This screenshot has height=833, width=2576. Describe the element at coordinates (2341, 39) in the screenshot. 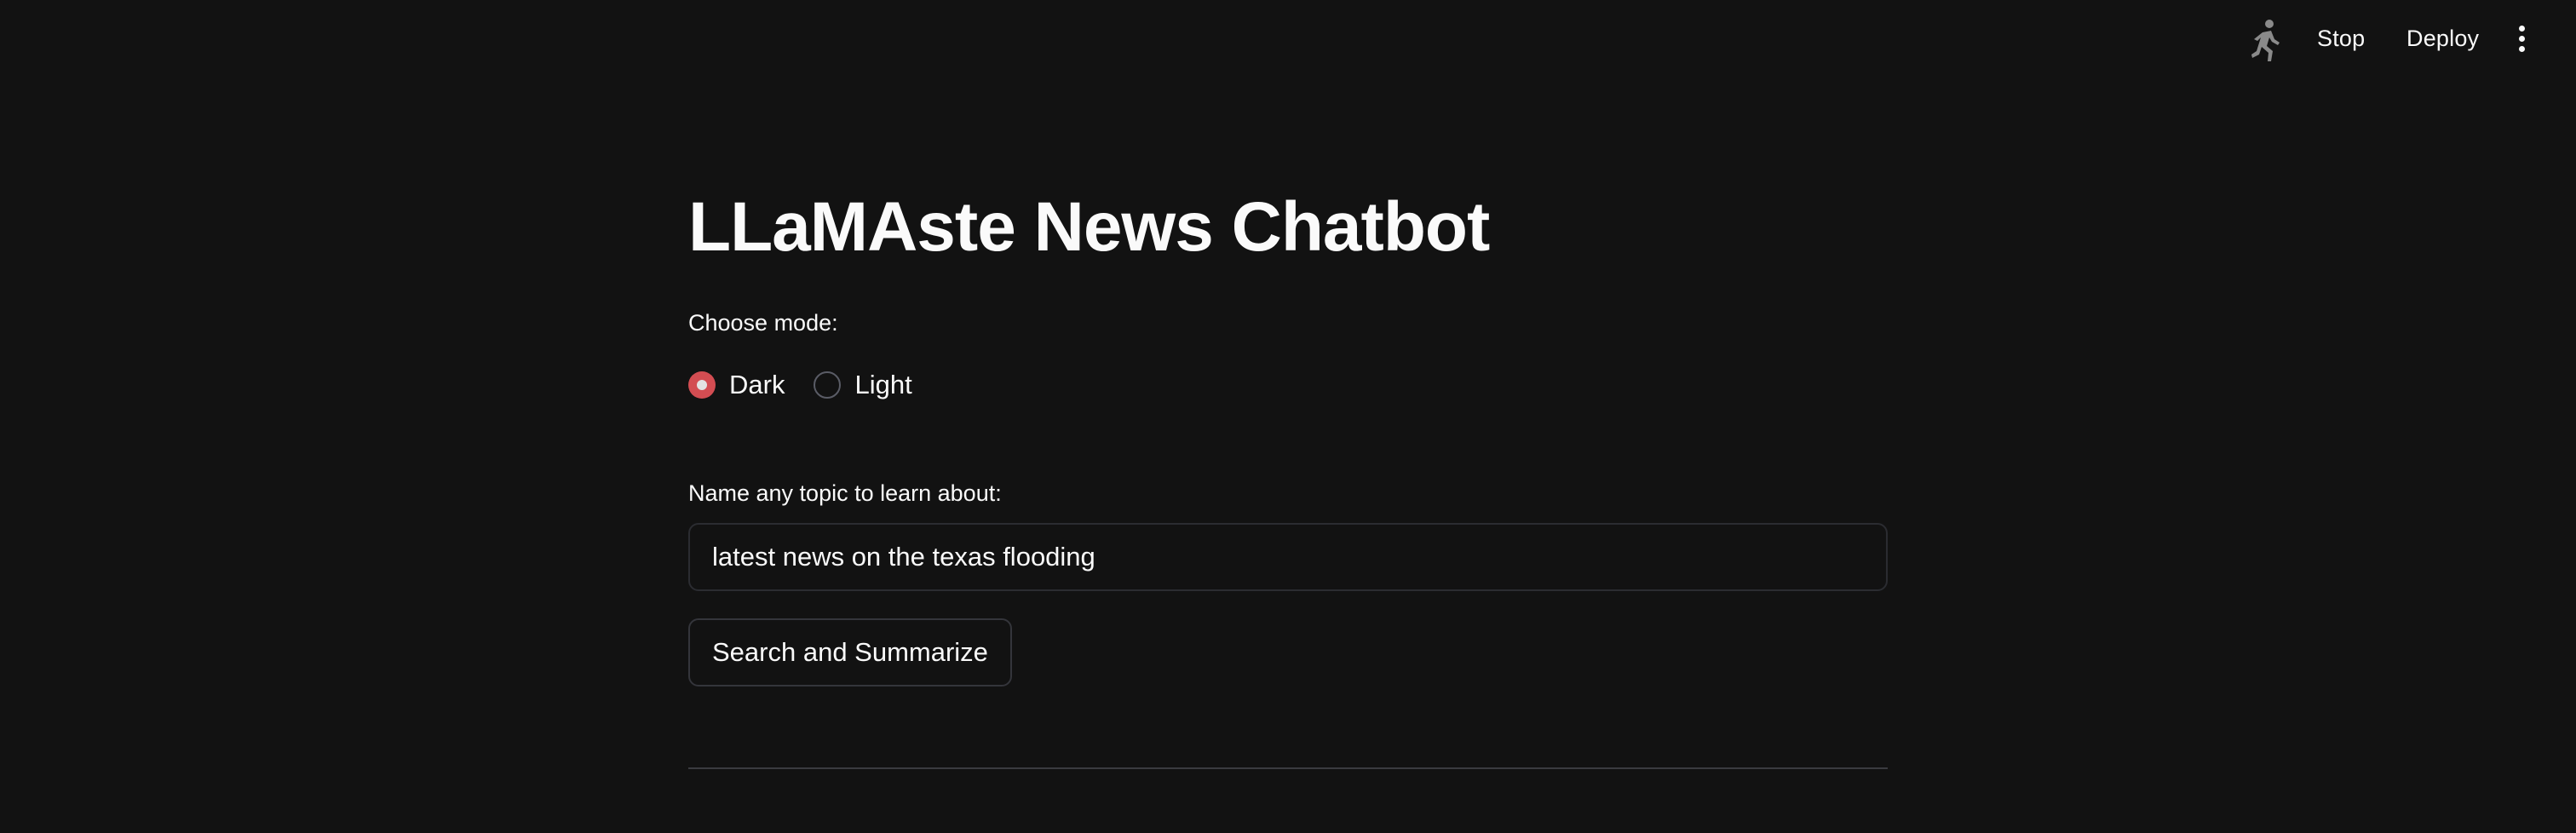

I see `stop-button: Stop` at that location.